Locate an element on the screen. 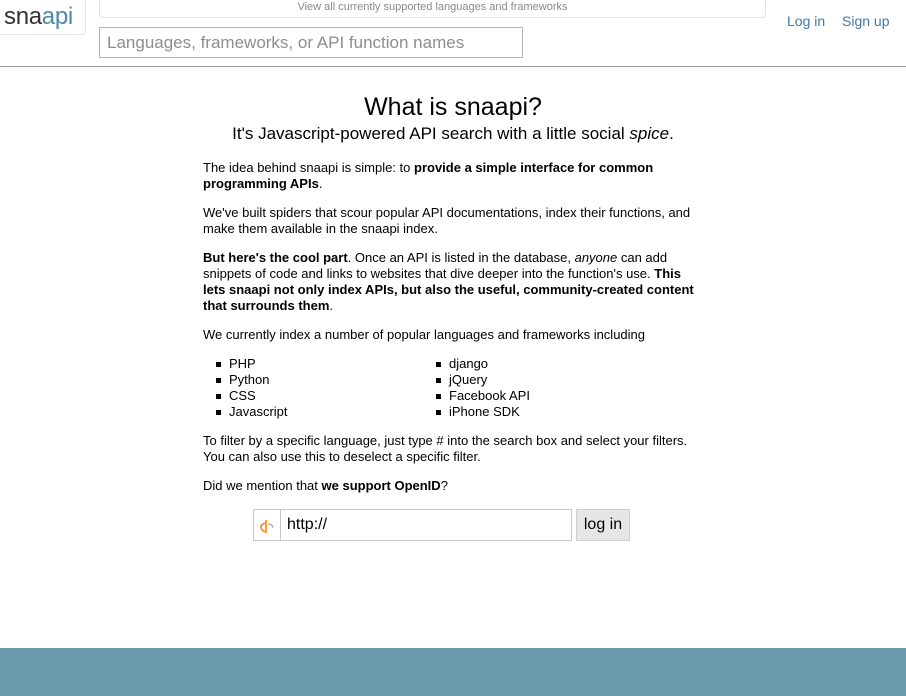 The height and width of the screenshot is (696, 906). site-footer is located at coordinates (453, 672).